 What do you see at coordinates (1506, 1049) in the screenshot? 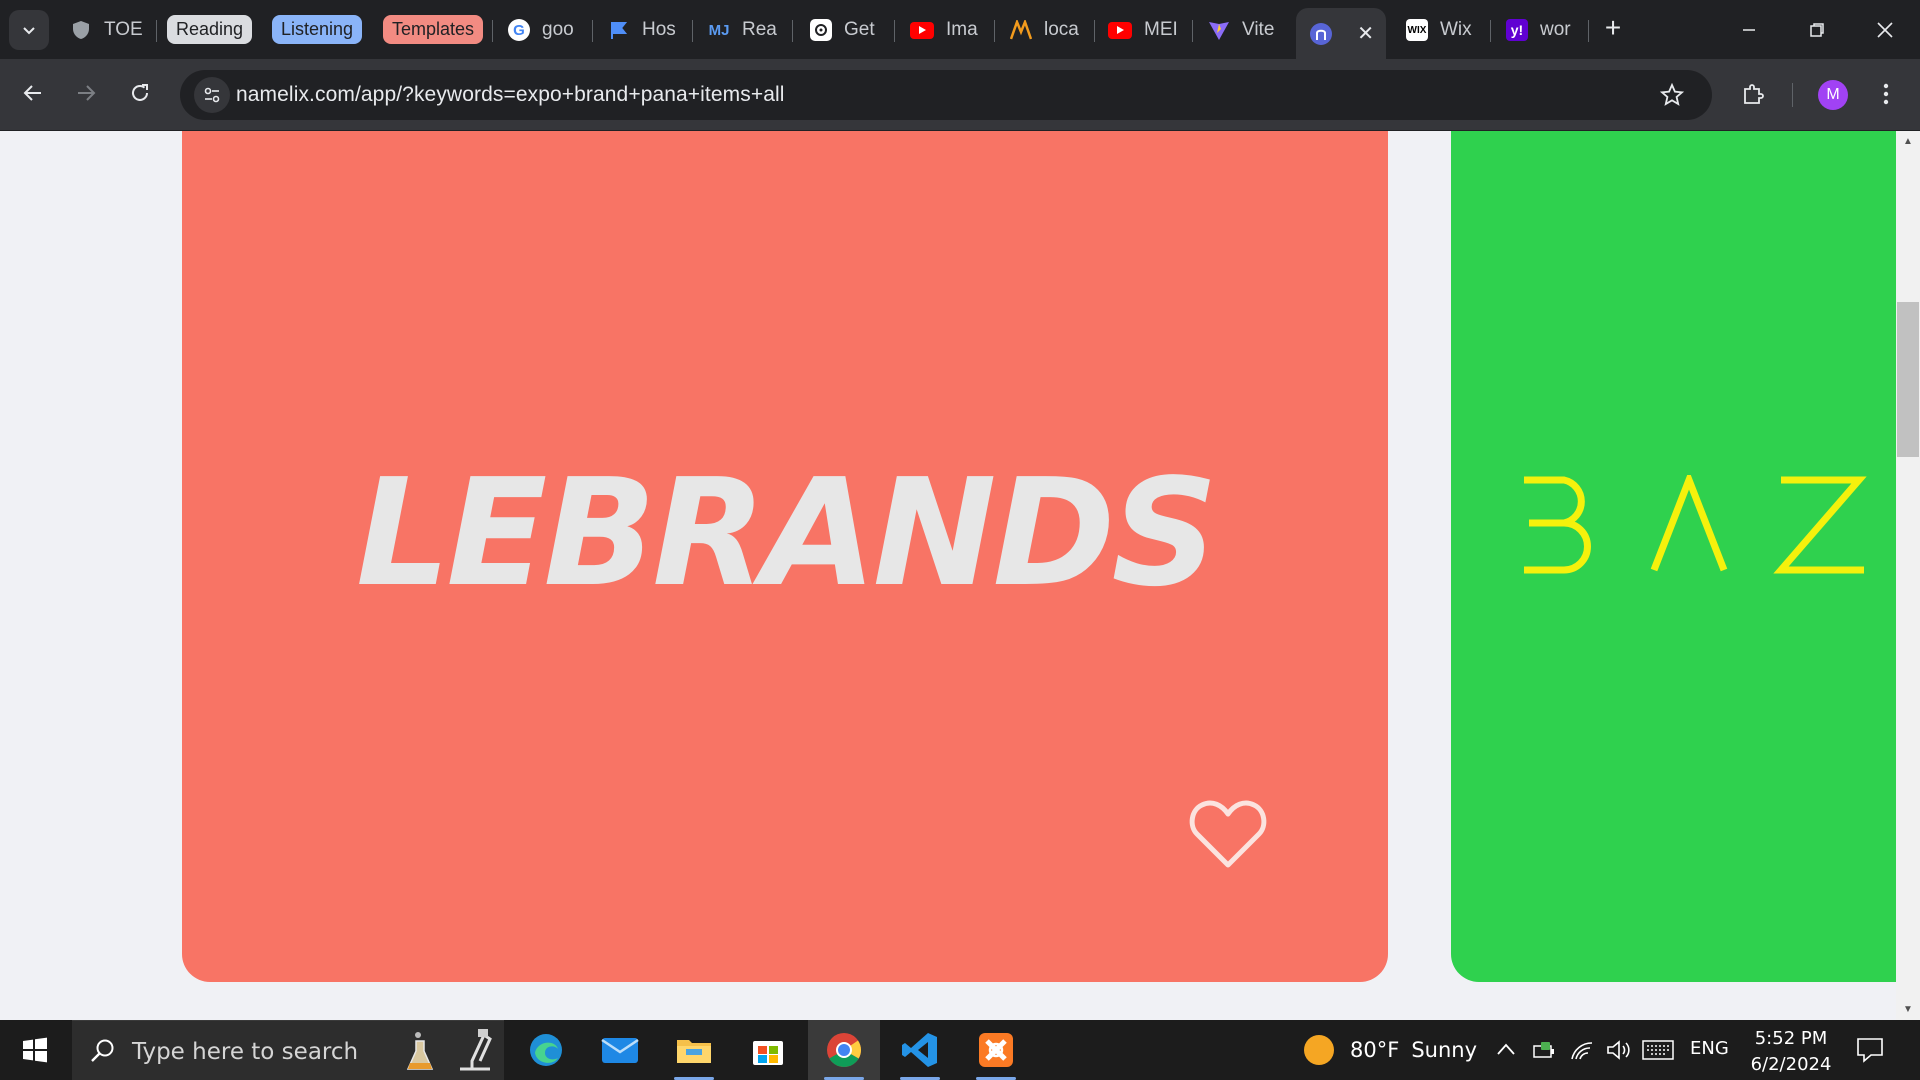
I see `chevron-up-icon` at bounding box center [1506, 1049].